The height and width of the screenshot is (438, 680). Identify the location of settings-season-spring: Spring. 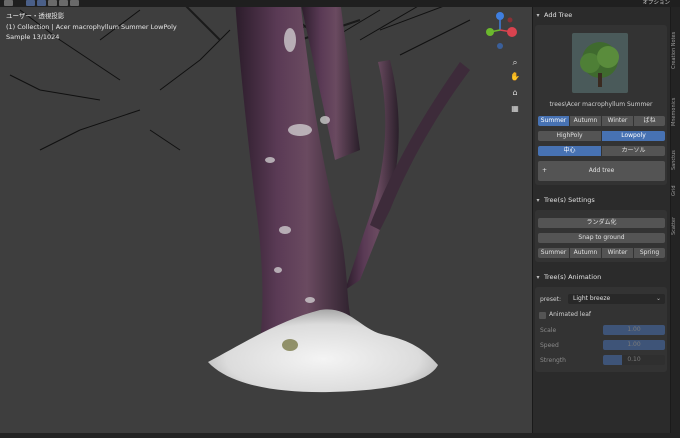
(649, 253).